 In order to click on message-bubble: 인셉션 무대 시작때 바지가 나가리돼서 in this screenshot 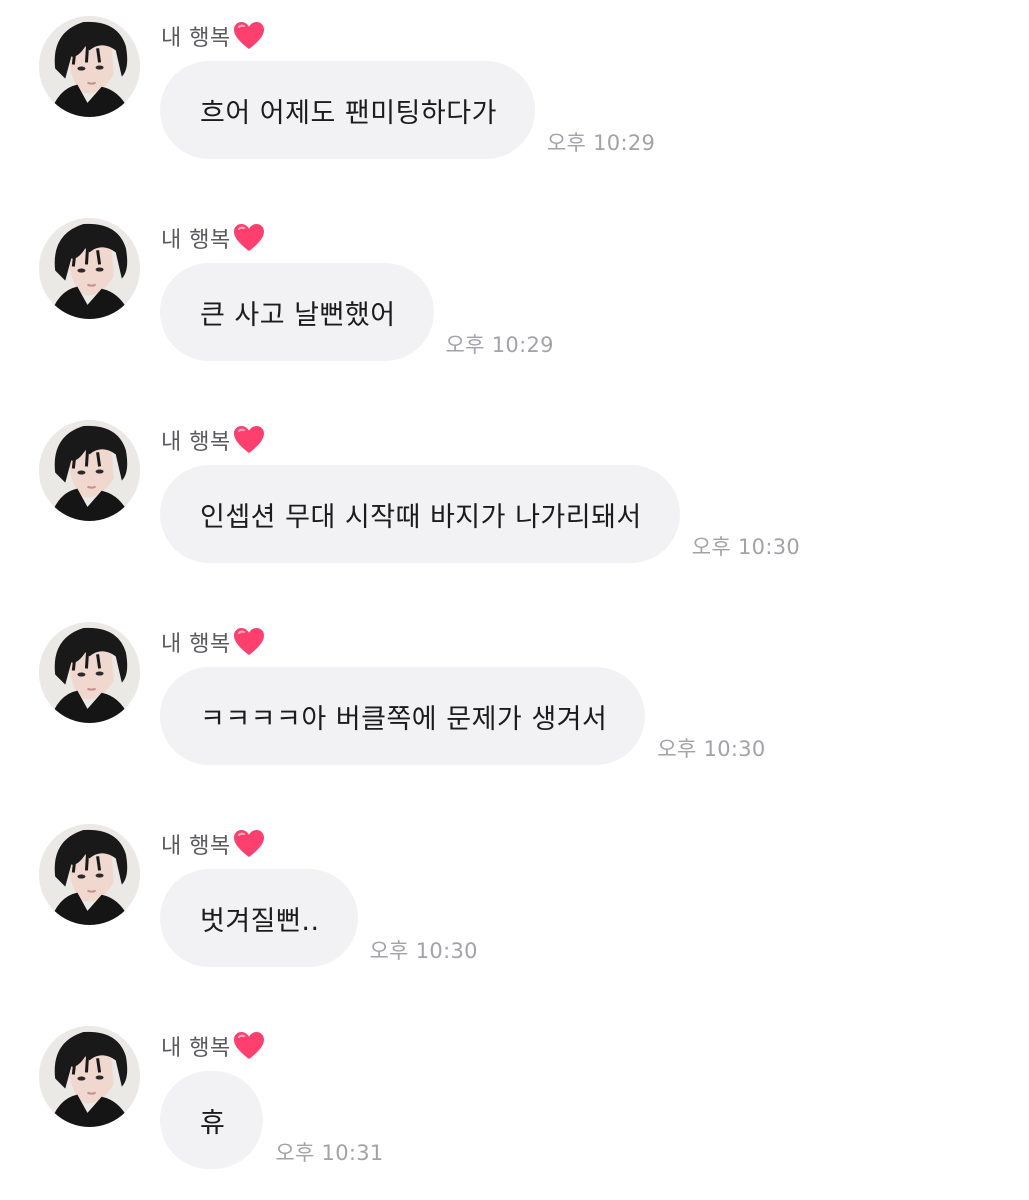, I will do `click(420, 514)`.